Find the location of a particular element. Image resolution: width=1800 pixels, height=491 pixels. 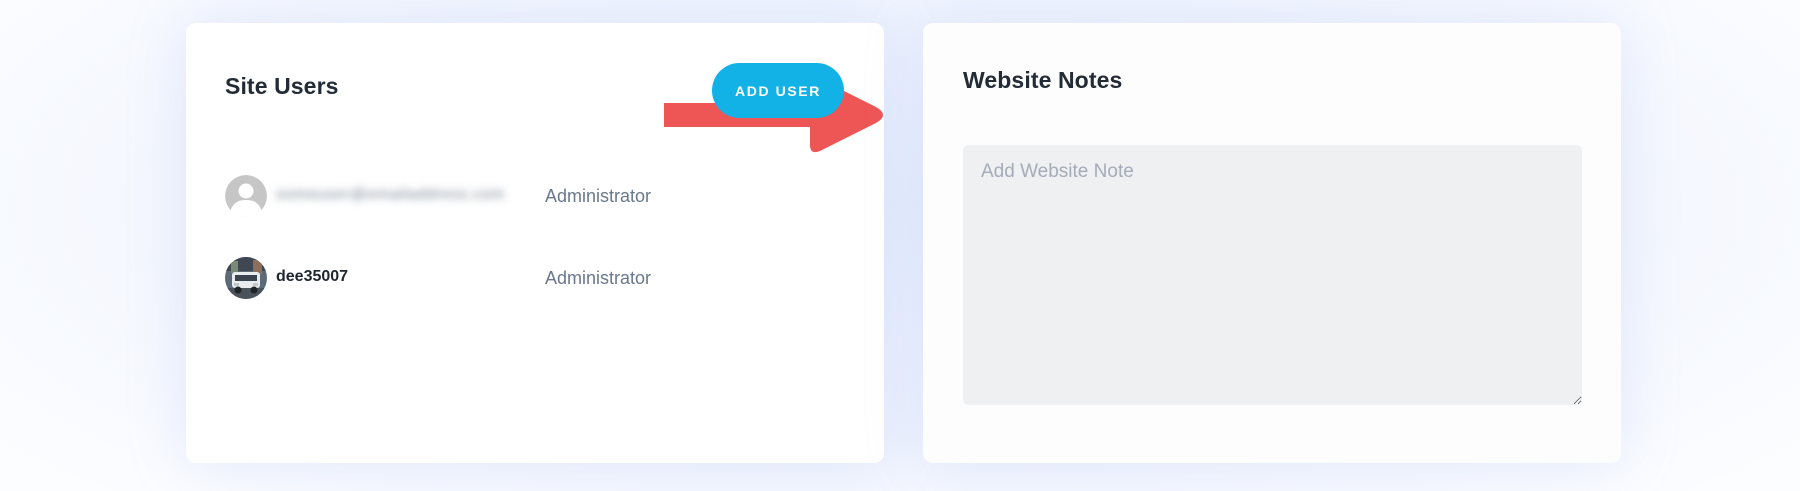

add-user-button: ADD USER is located at coordinates (778, 90).